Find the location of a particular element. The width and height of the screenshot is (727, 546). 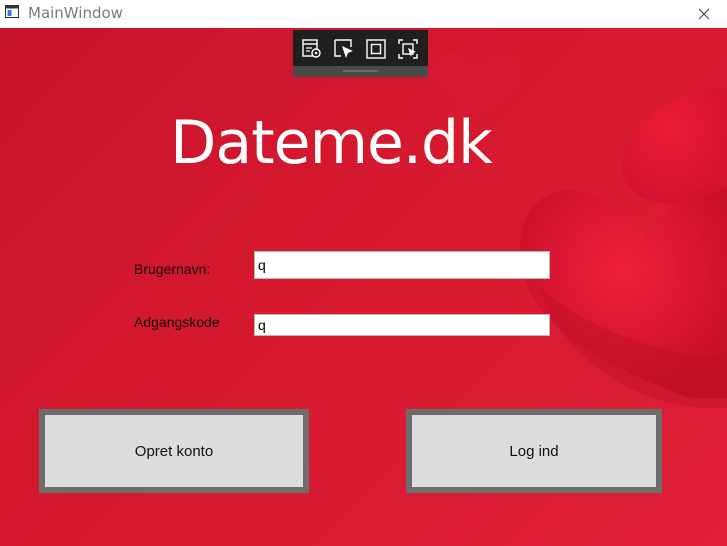

create-account-label: Opret konto is located at coordinates (174, 451).